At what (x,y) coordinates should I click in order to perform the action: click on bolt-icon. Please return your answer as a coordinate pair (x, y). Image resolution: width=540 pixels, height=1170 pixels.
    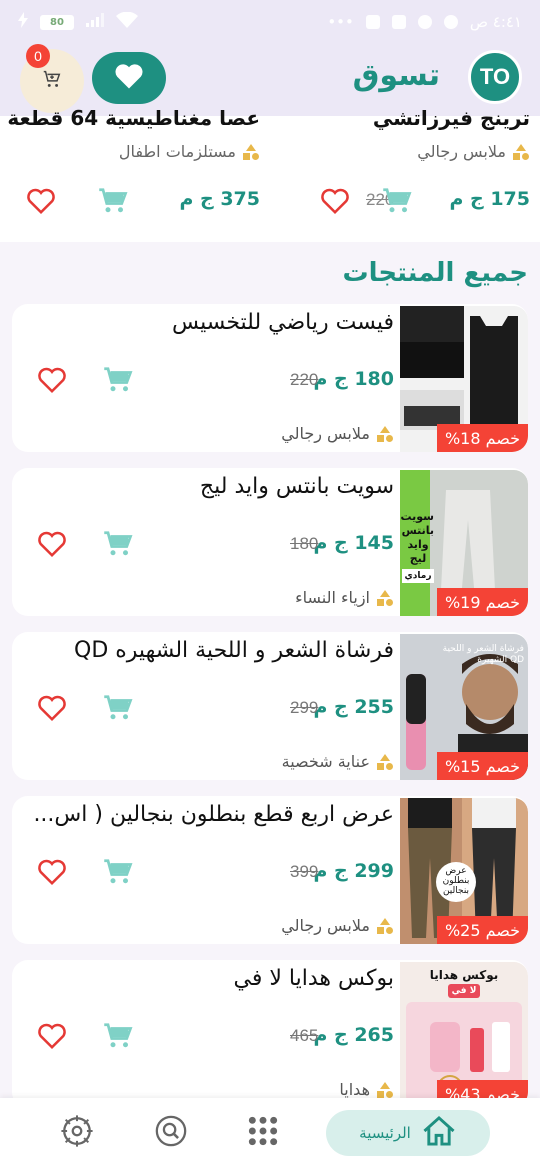
    Looking at the image, I should click on (23, 22).